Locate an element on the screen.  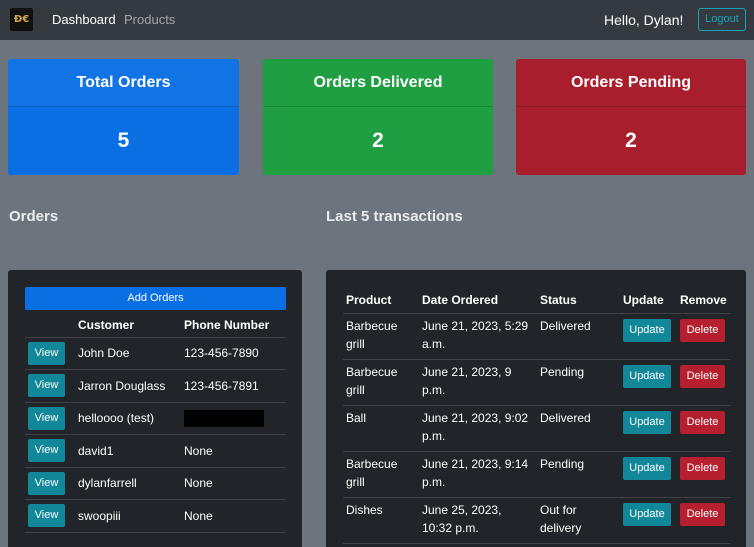
orders-pending-title: Orders Pending is located at coordinates (631, 83).